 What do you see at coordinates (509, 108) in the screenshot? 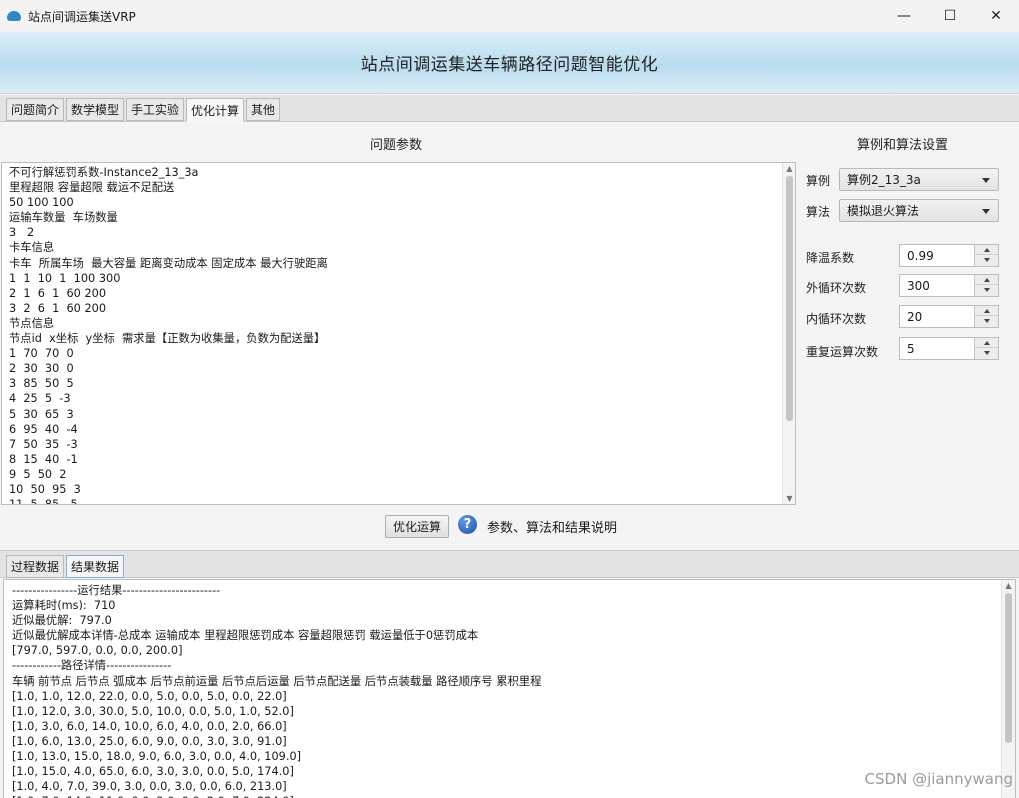
I see `main-tab-bar: 问题简介 数学模型 手工实验 优化计算 其他` at bounding box center [509, 108].